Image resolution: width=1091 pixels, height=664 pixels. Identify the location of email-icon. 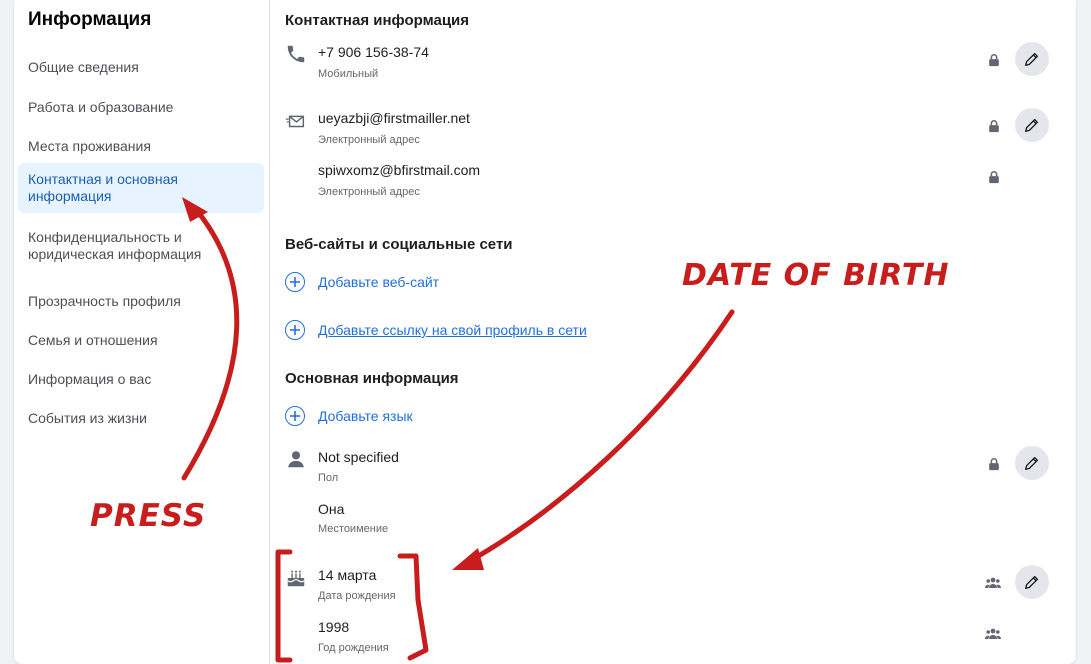
(296, 121).